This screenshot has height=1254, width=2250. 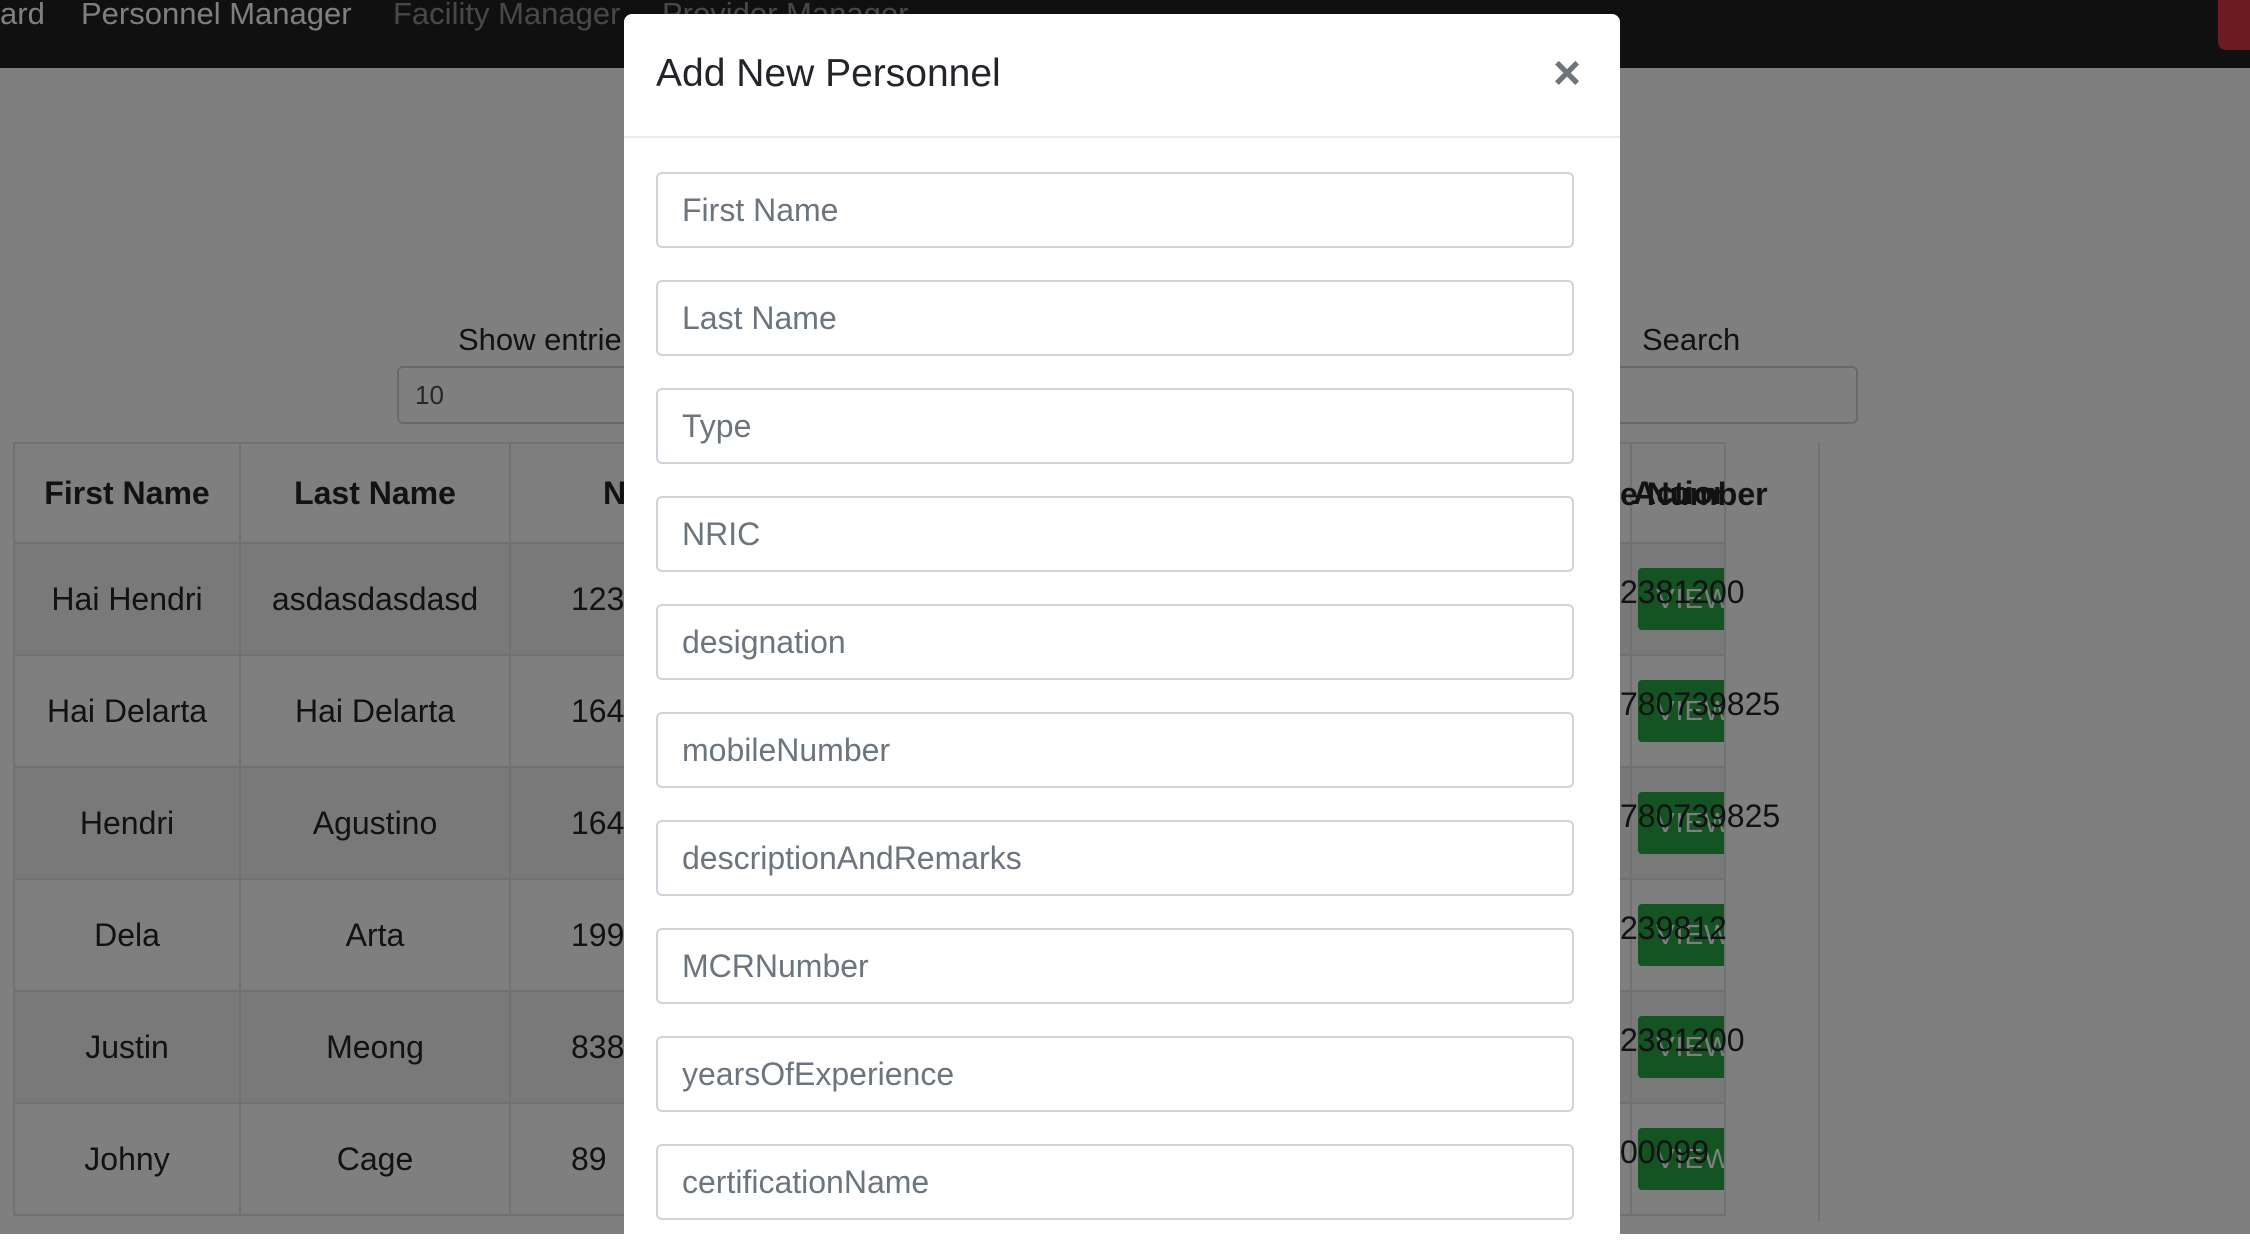 I want to click on mcr-number-field, so click(x=1115, y=966).